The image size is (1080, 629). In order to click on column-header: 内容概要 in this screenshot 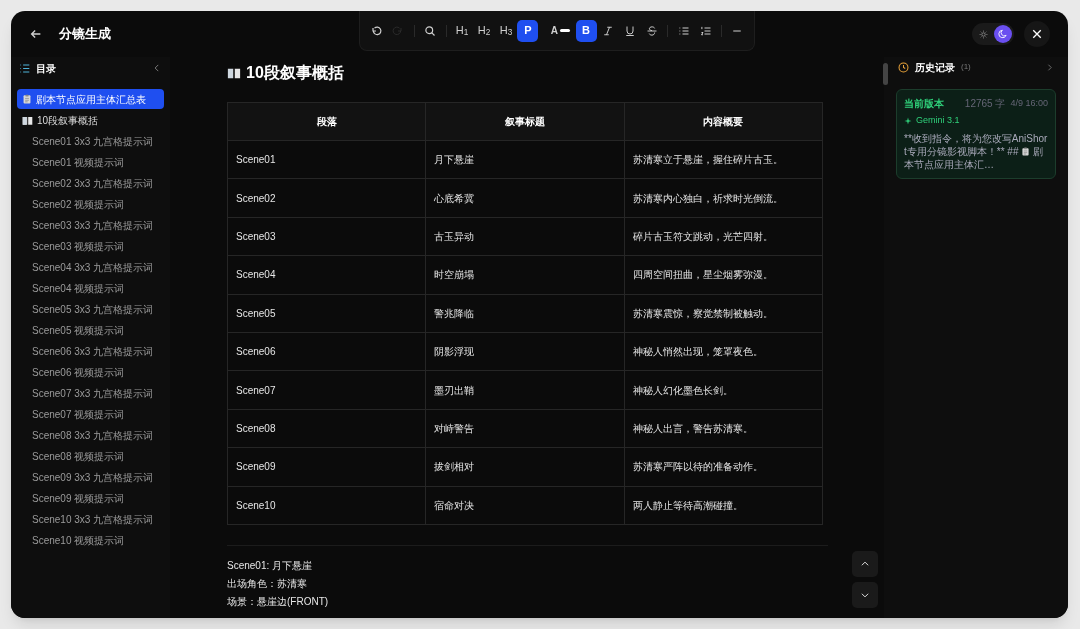, I will do `click(723, 121)`.